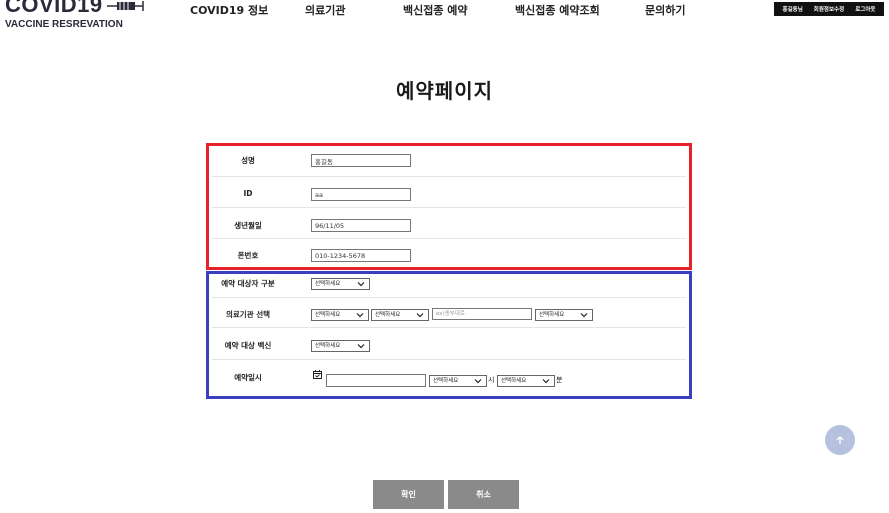 The height and width of the screenshot is (513, 889). I want to click on vaccine-row: 예약 대상 백신 선택하세요, so click(449, 344).